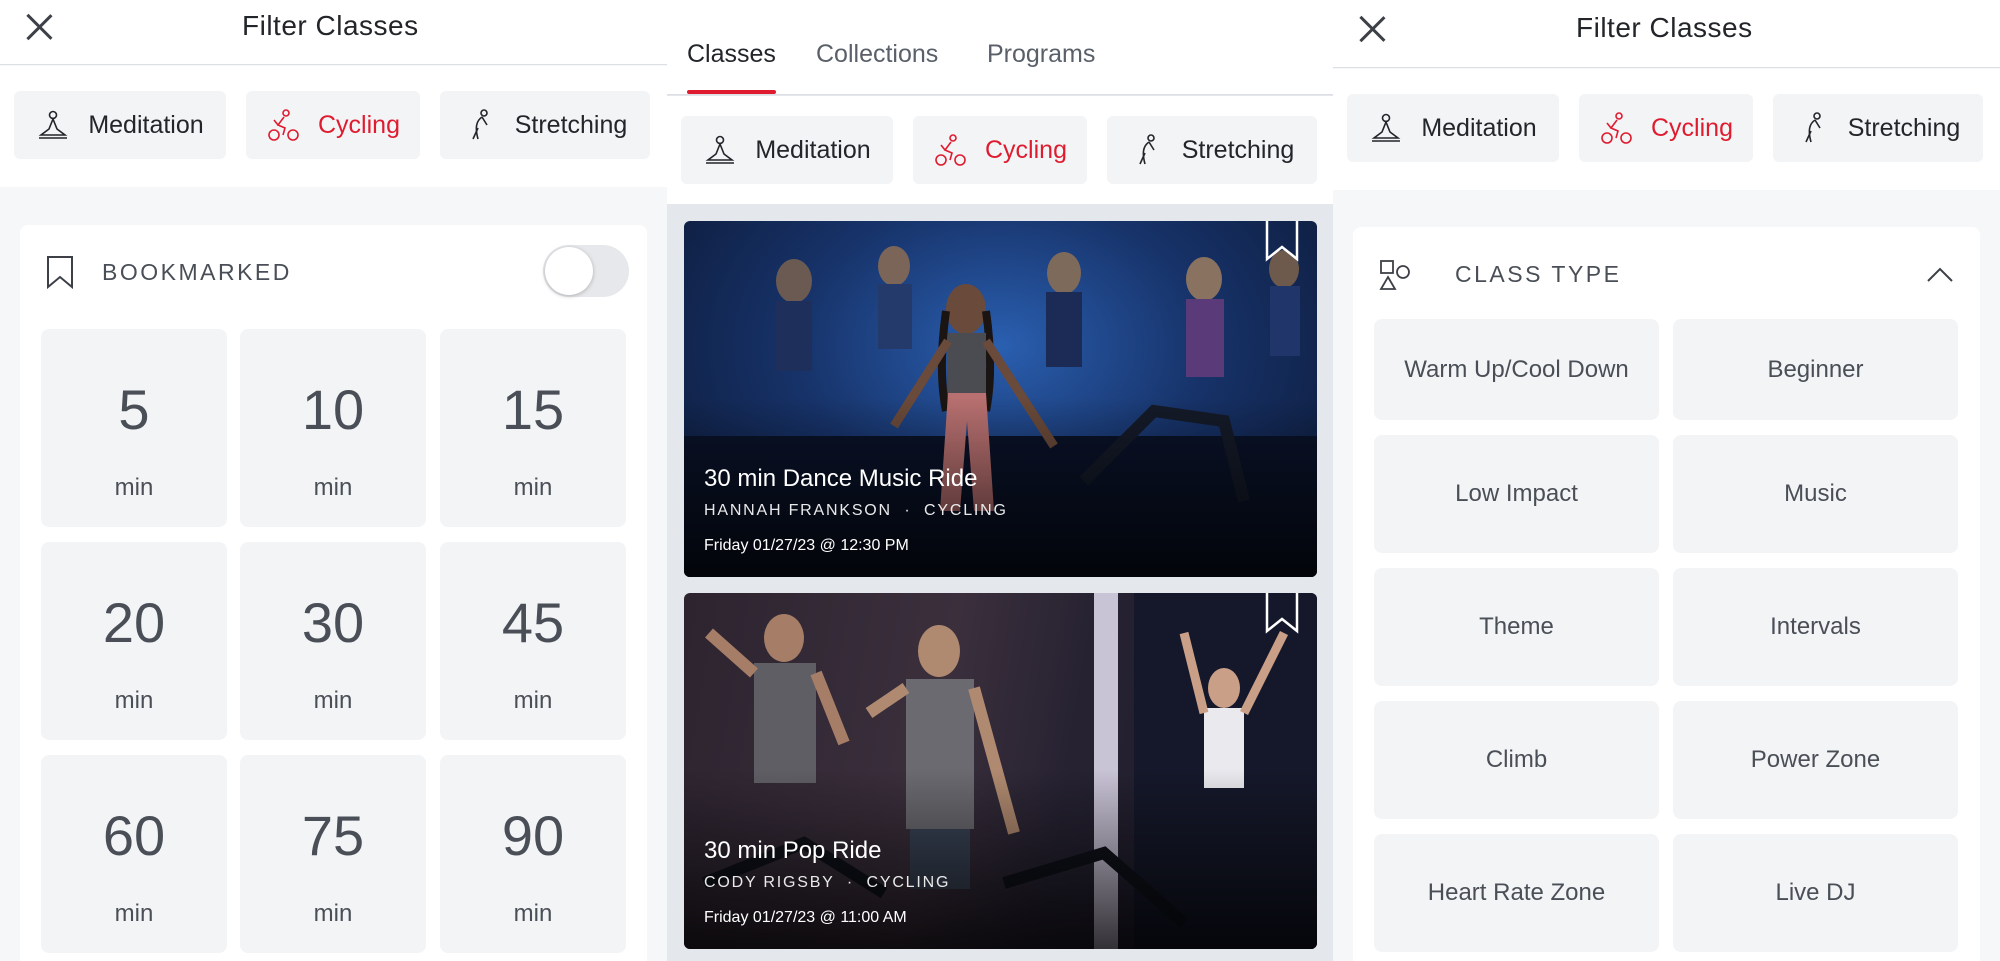  Describe the element at coordinates (134, 428) in the screenshot. I see `duration-option: 5 min` at that location.